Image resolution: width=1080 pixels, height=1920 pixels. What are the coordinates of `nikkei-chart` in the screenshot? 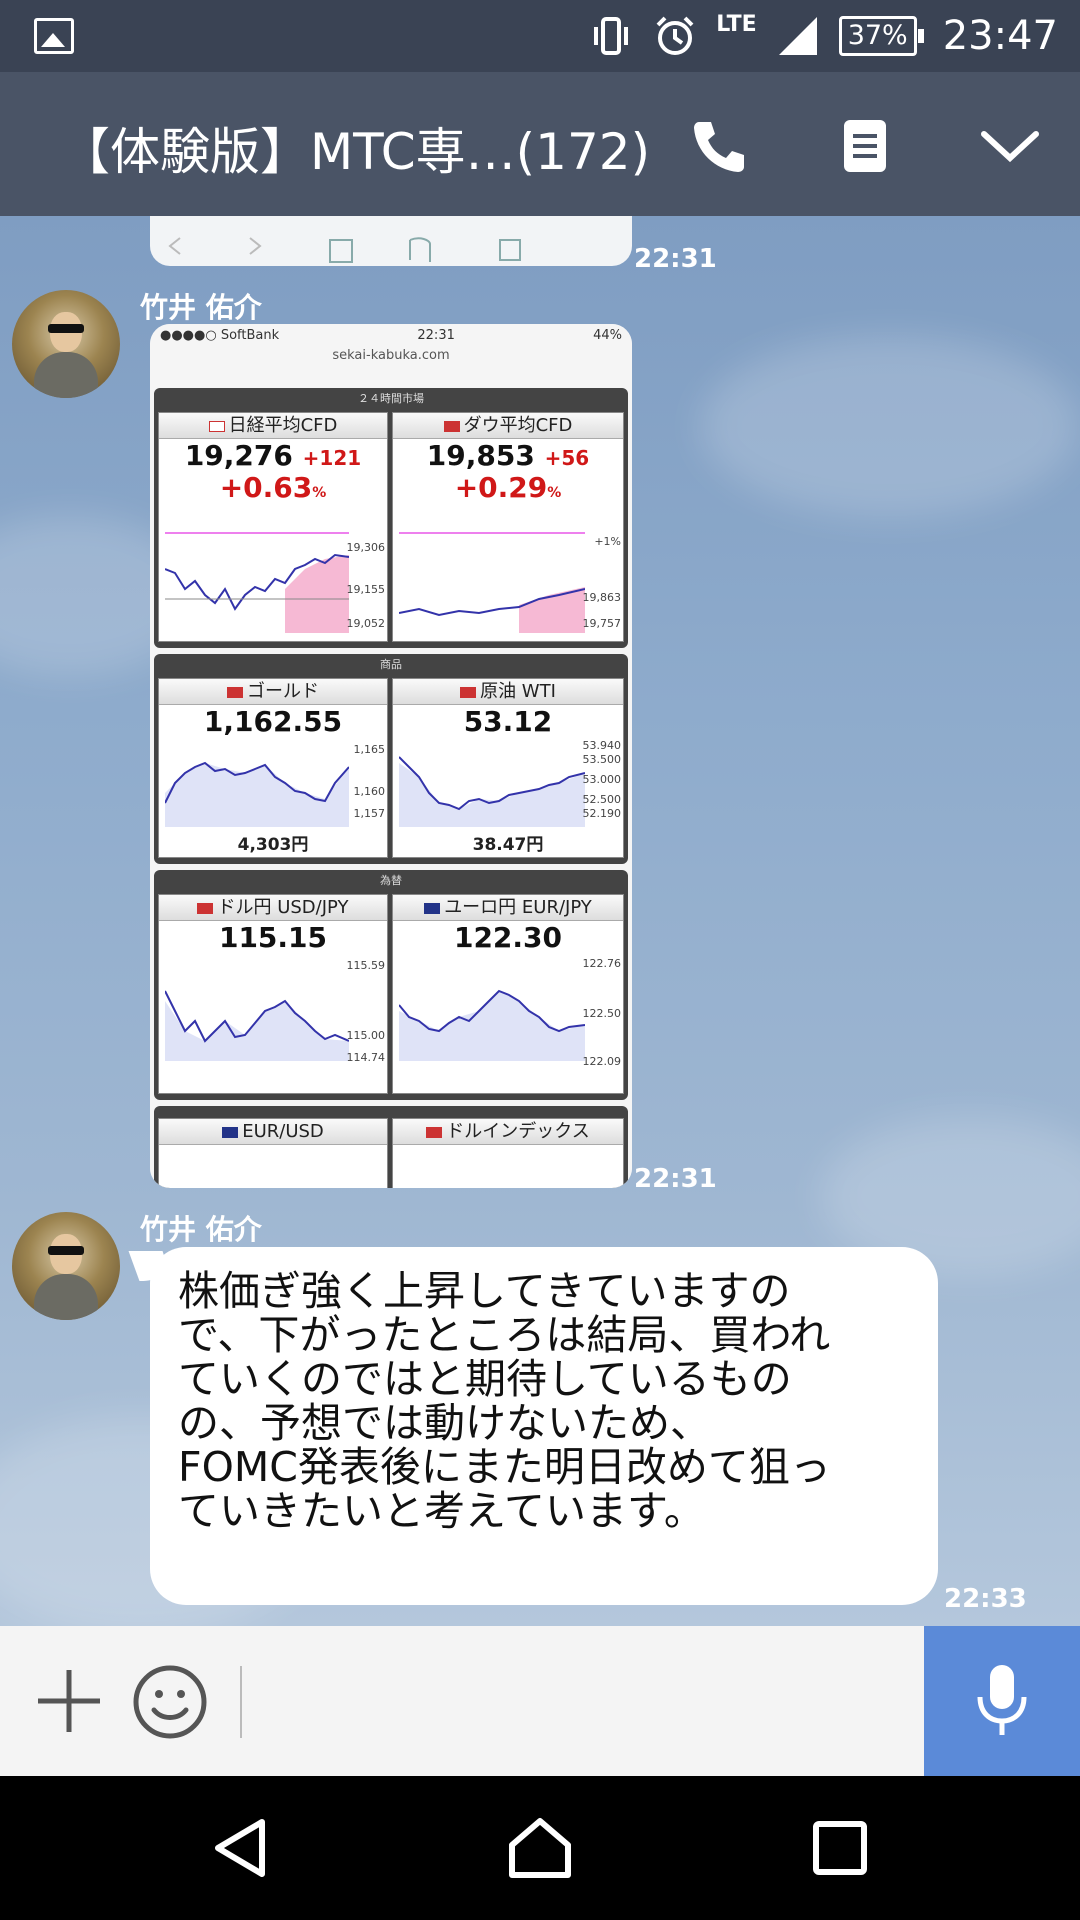 It's located at (257, 582).